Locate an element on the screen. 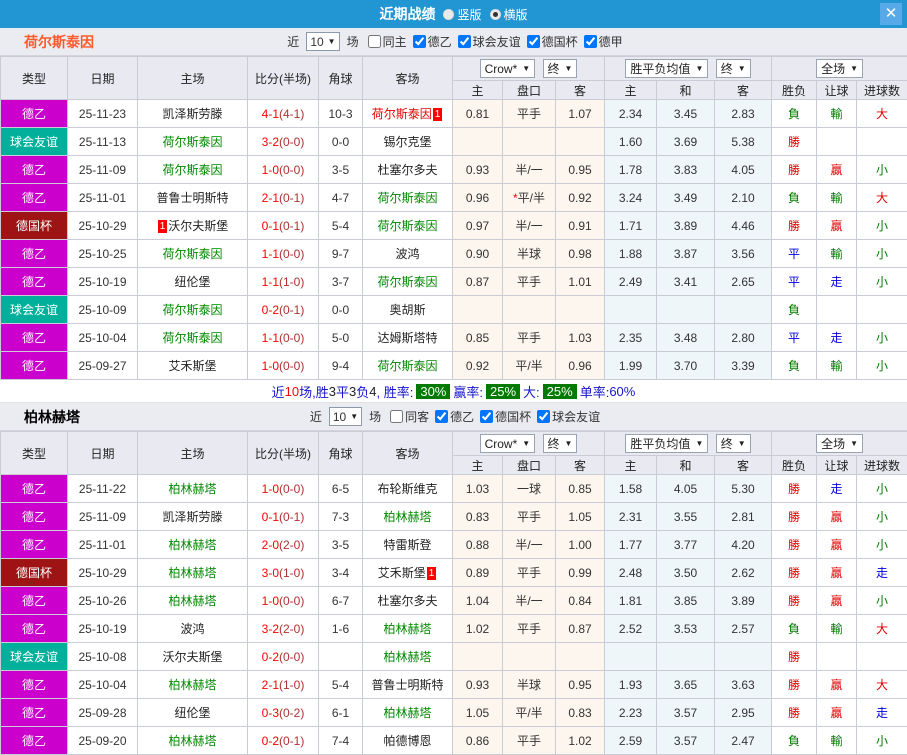  filter-checkbox-德甲: 德甲 is located at coordinates (603, 41).